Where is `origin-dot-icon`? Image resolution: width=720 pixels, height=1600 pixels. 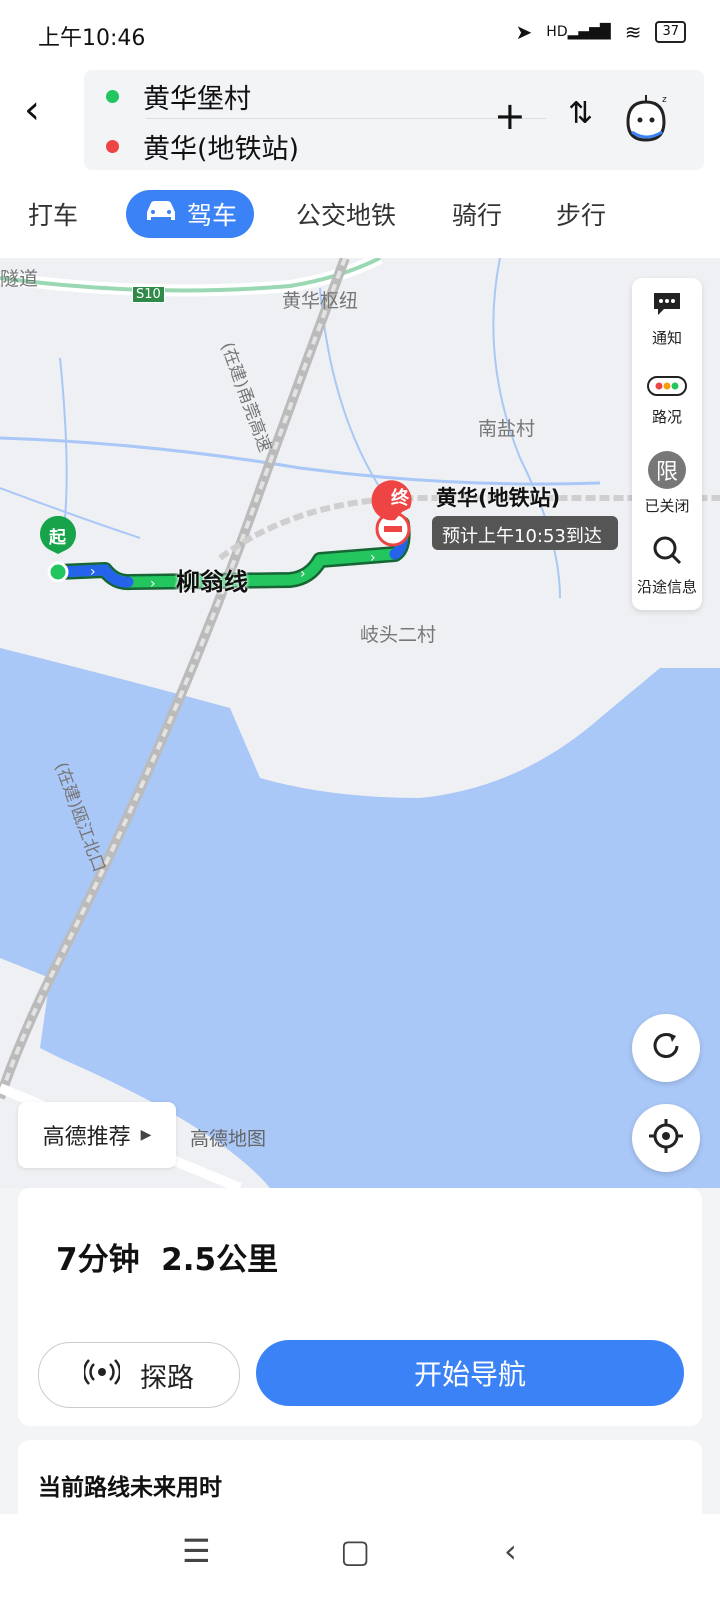 origin-dot-icon is located at coordinates (112, 96).